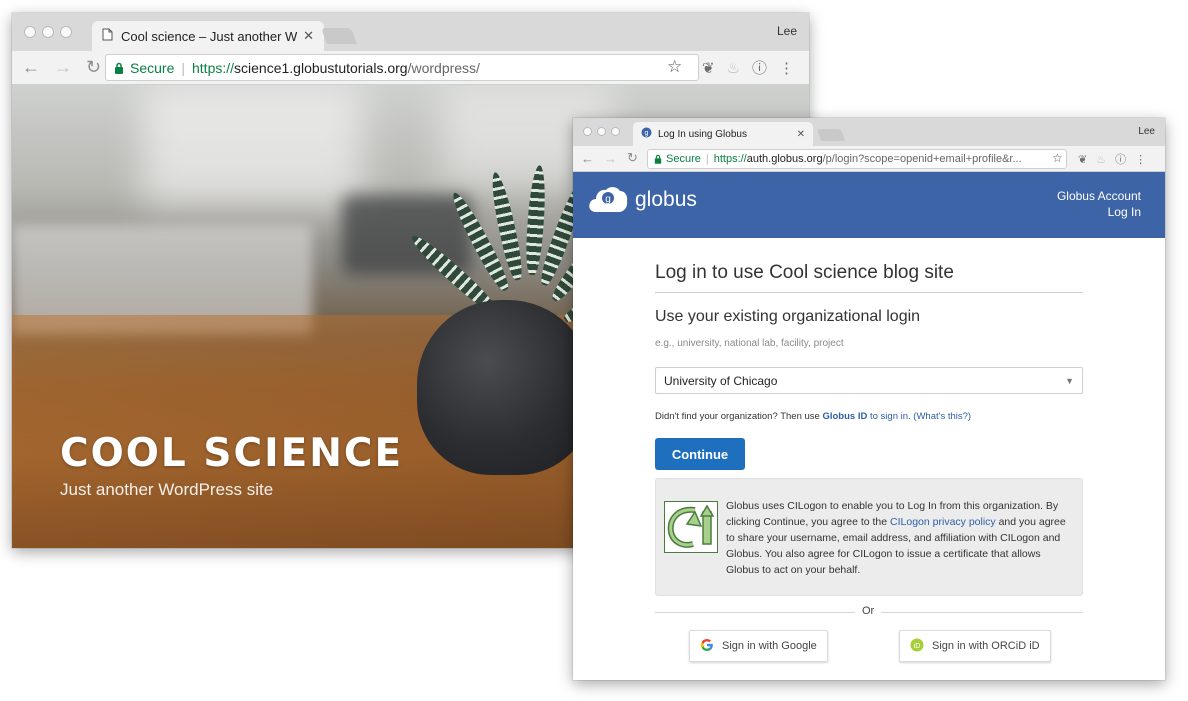  I want to click on privacy-policy-link: CILogon privacy policy, so click(943, 522).